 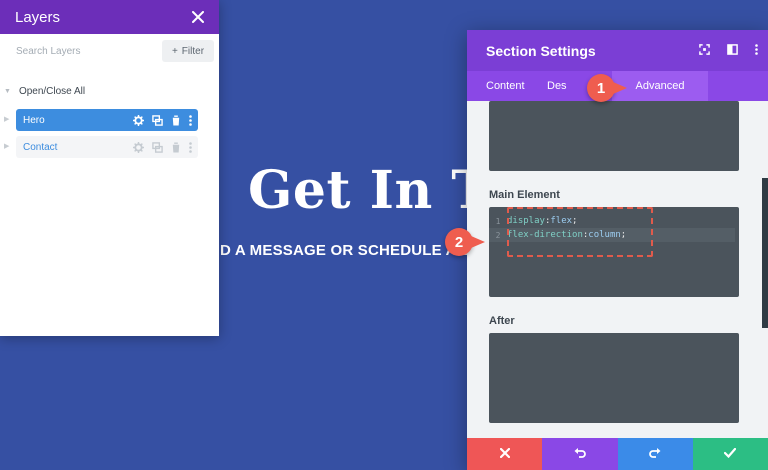 I want to click on layer-label: Contact, so click(x=40, y=147).